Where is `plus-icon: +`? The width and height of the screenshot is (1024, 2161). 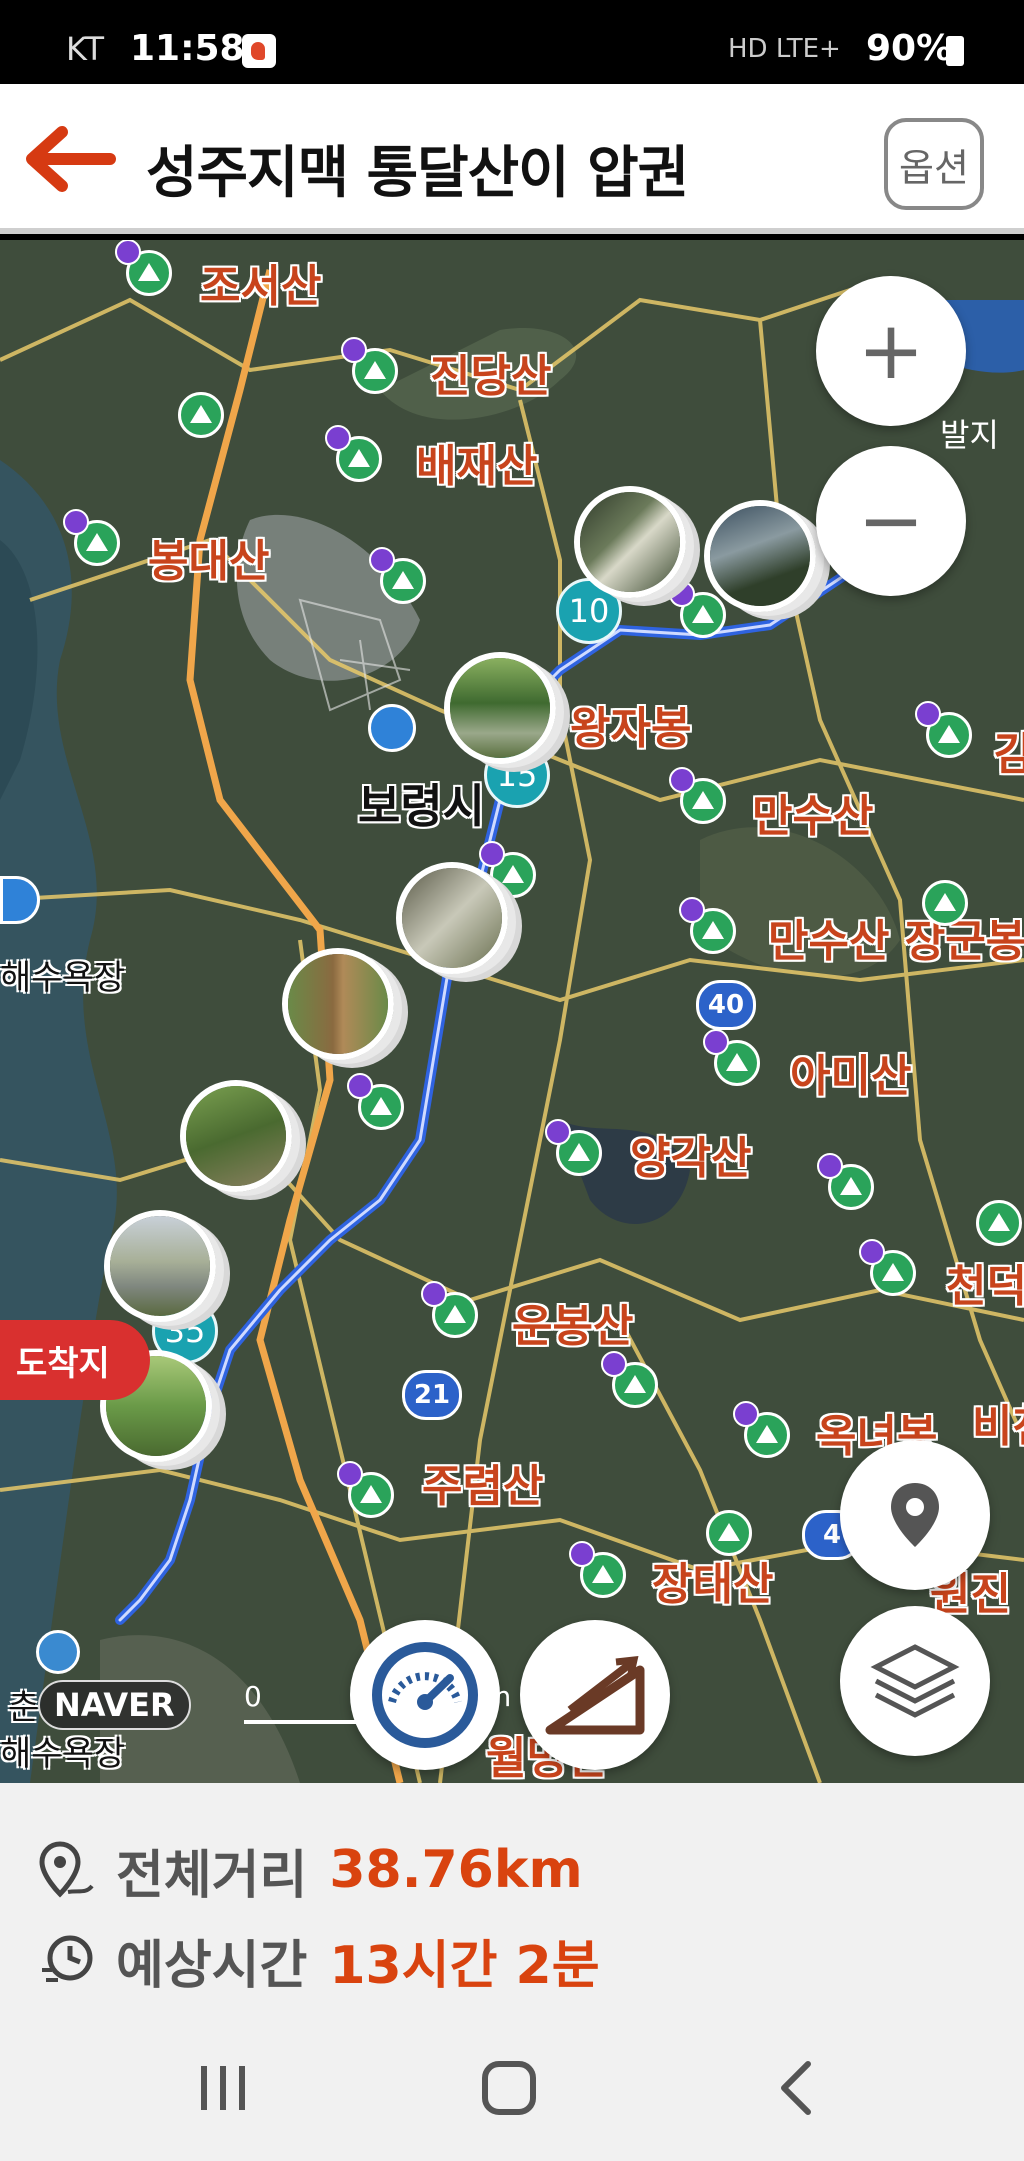
plus-icon: + is located at coordinates (891, 350).